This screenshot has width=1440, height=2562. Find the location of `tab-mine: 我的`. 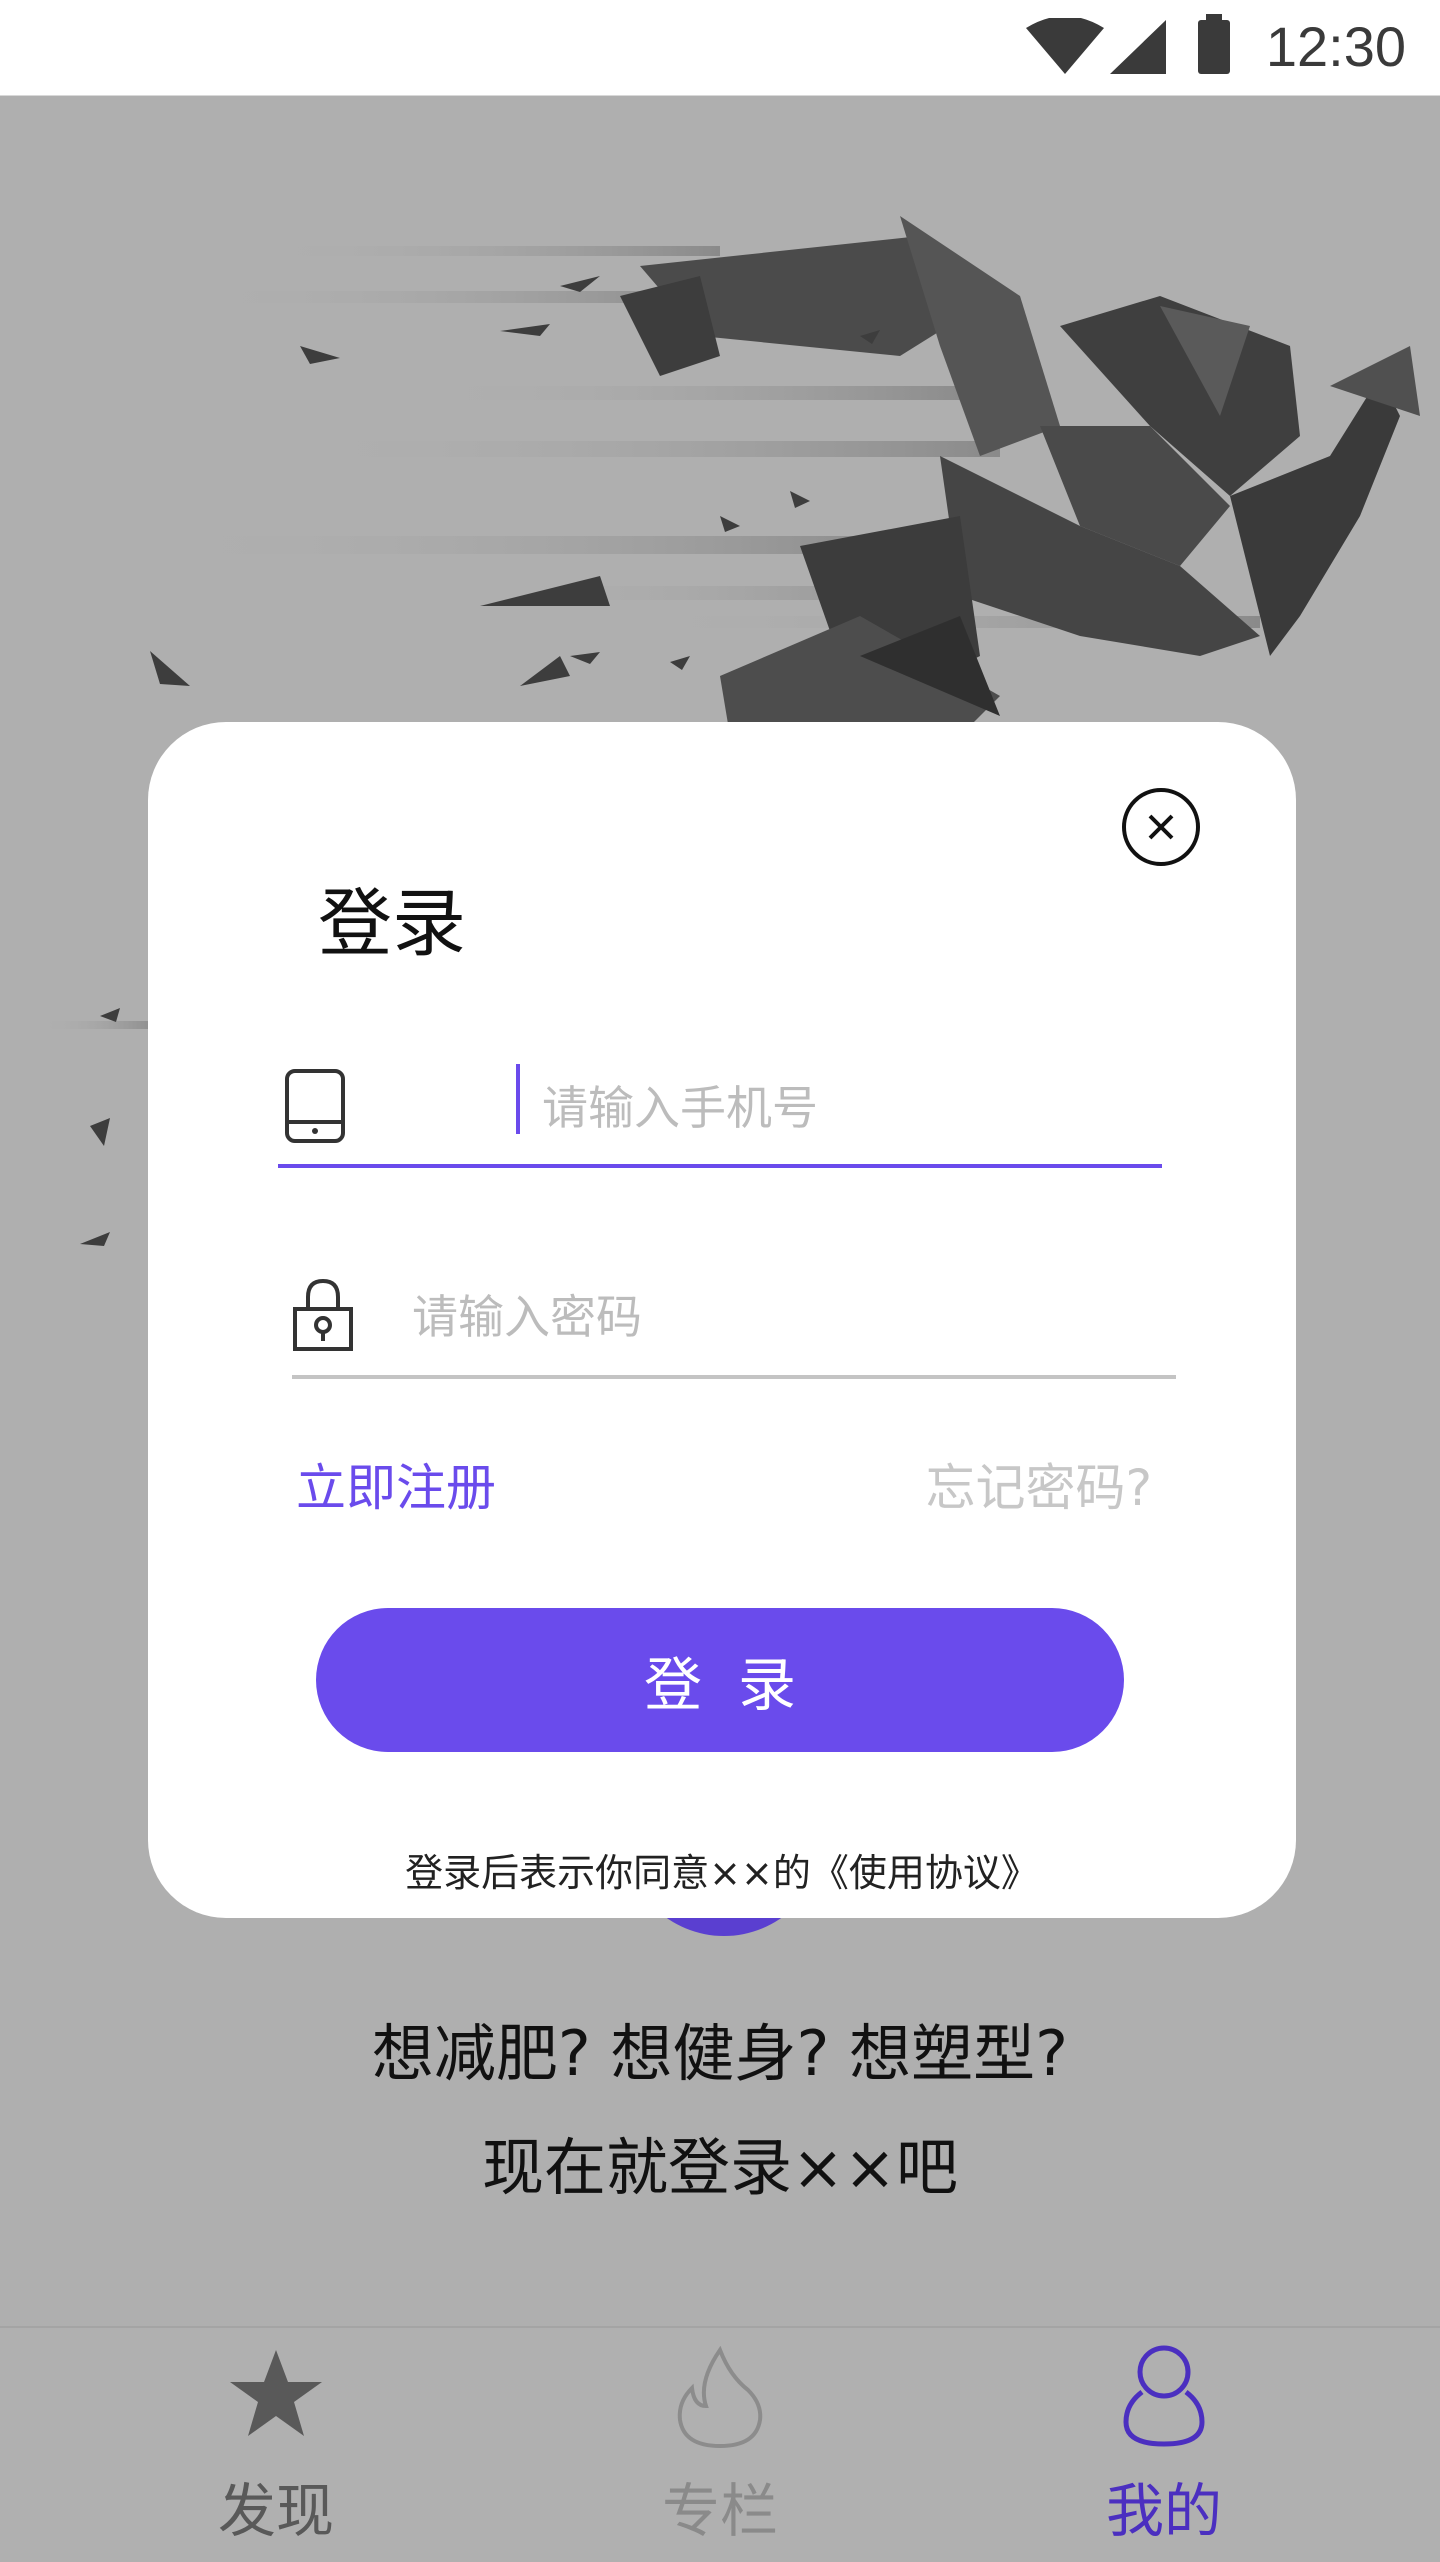

tab-mine: 我的 is located at coordinates (1164, 2445).